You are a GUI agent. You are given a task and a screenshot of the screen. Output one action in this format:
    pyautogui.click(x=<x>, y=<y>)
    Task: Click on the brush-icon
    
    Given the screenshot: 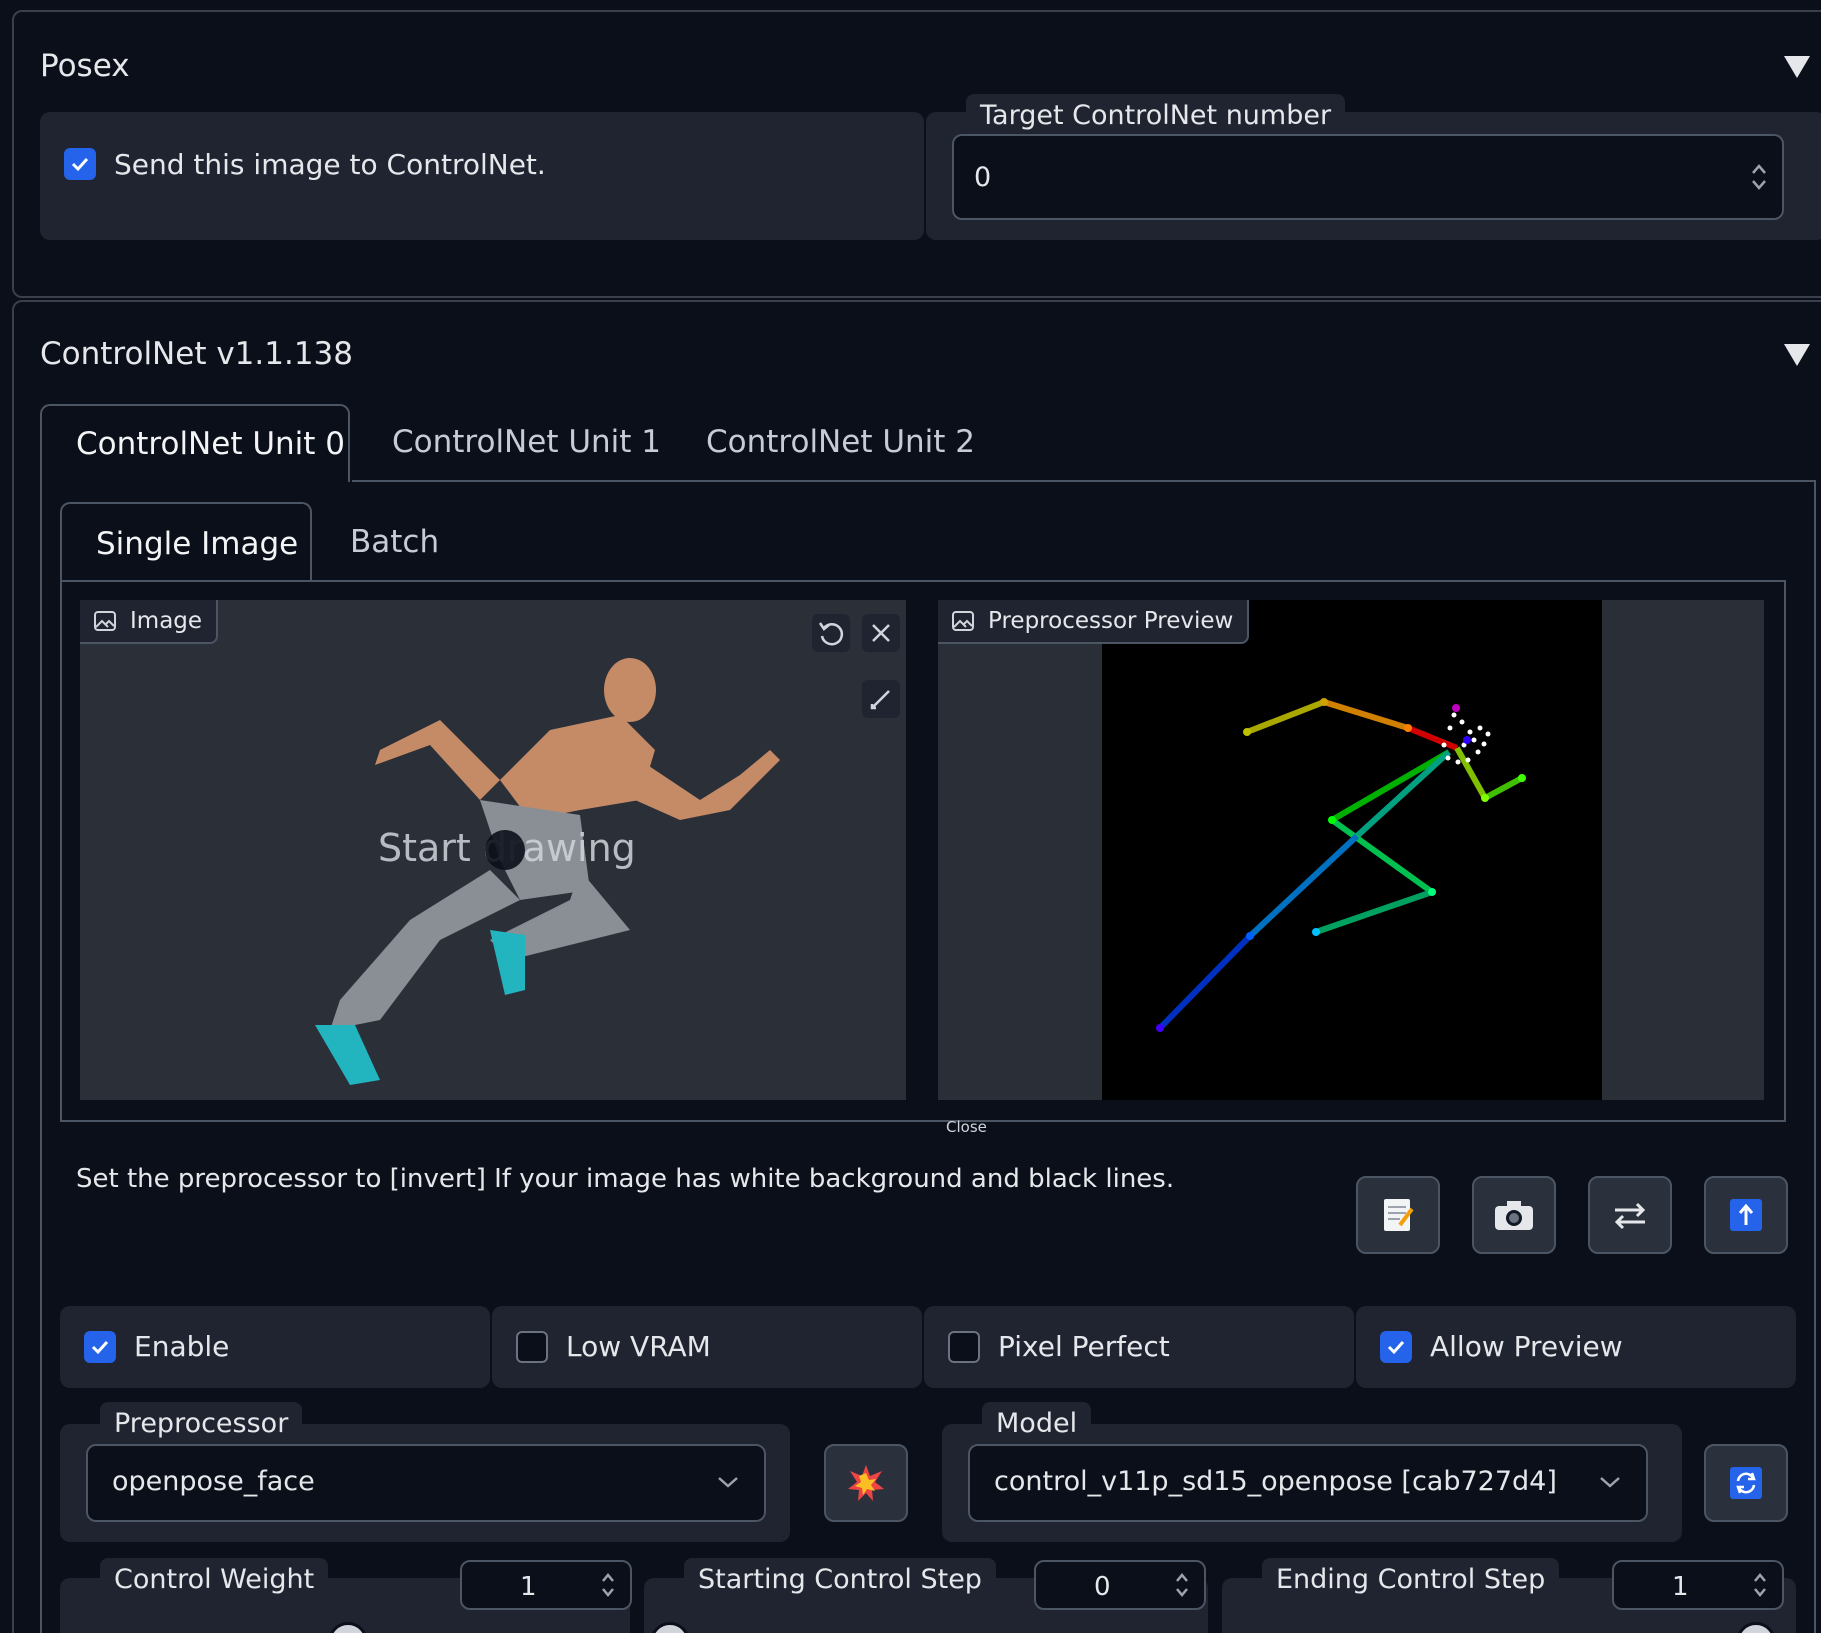 What is the action you would take?
    pyautogui.click(x=880, y=700)
    